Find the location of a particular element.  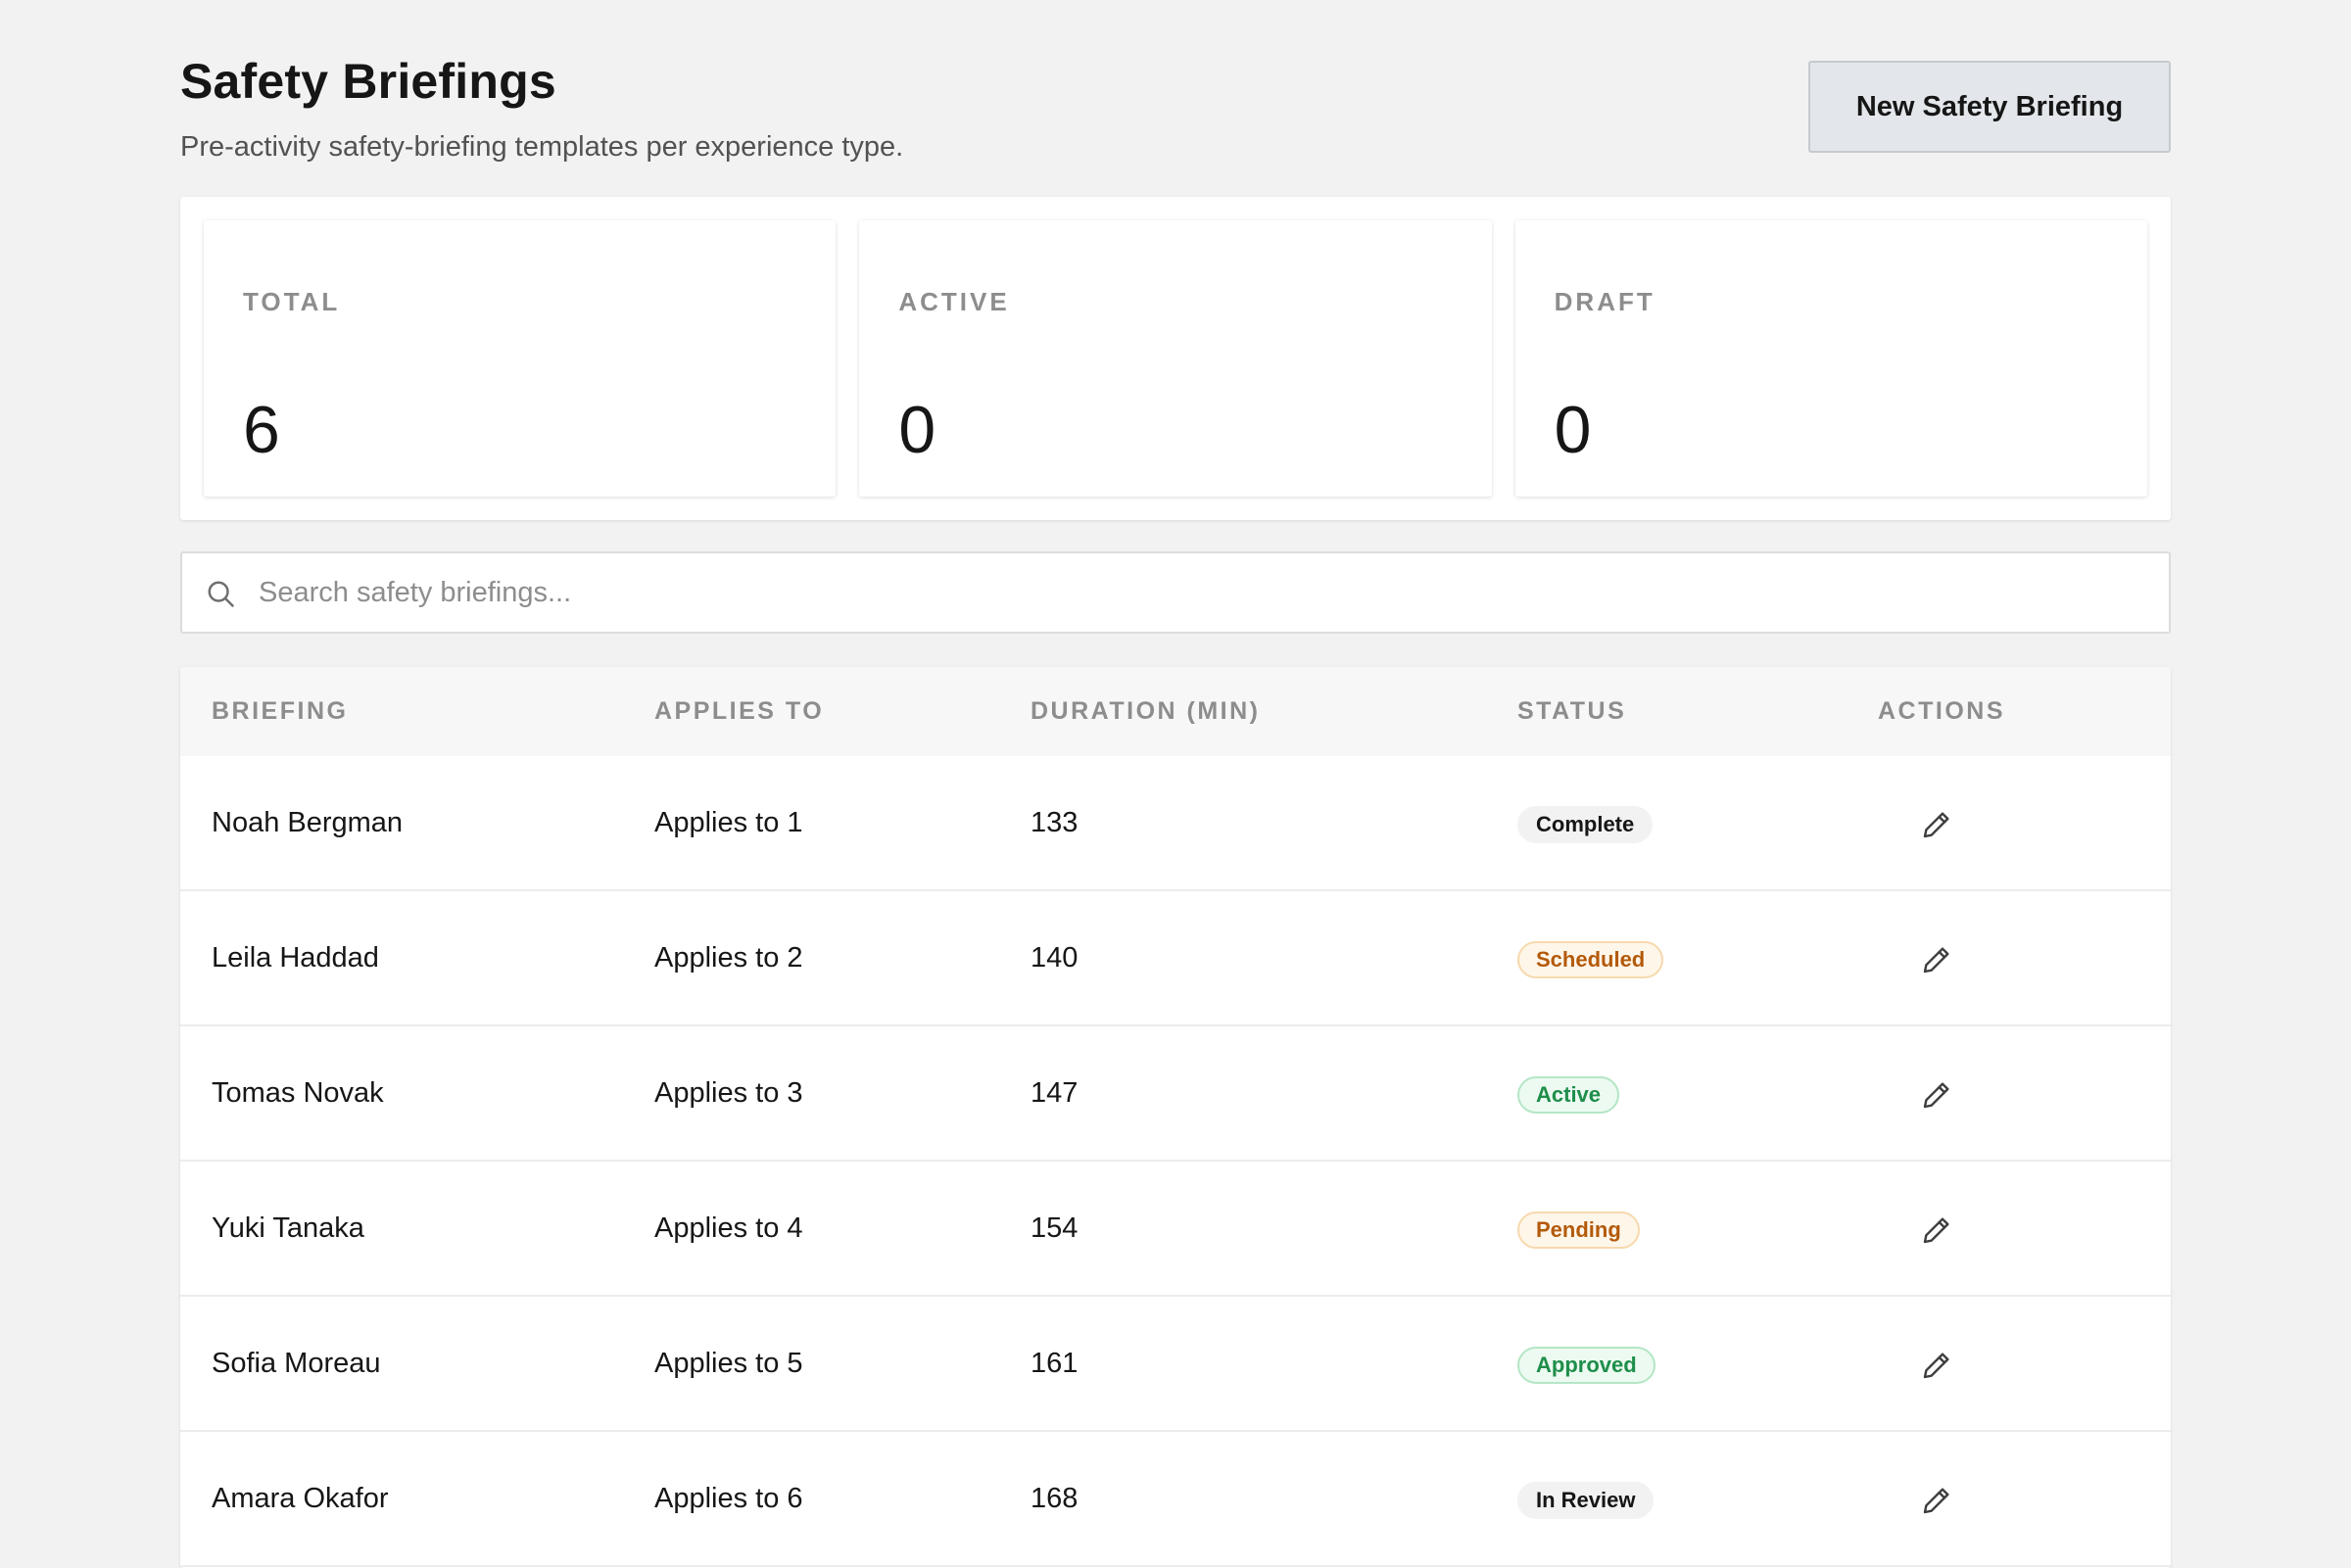

table-row: Sofia Moreau Applies to 5 161 Approved is located at coordinates (1175, 1364).